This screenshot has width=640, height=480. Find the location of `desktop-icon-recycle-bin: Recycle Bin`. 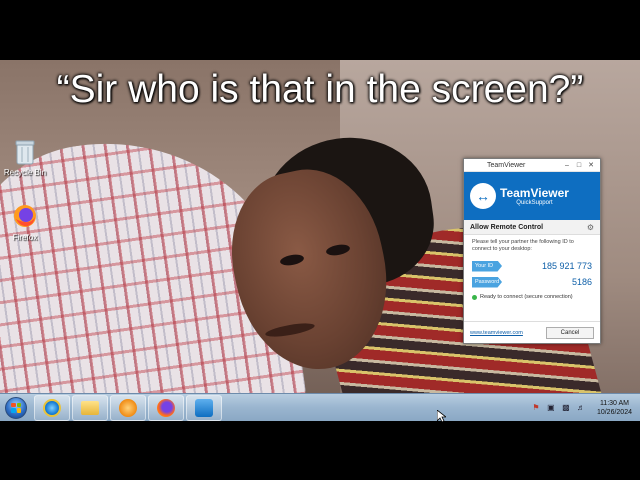

desktop-icon-recycle-bin: Recycle Bin is located at coordinates (25, 157).